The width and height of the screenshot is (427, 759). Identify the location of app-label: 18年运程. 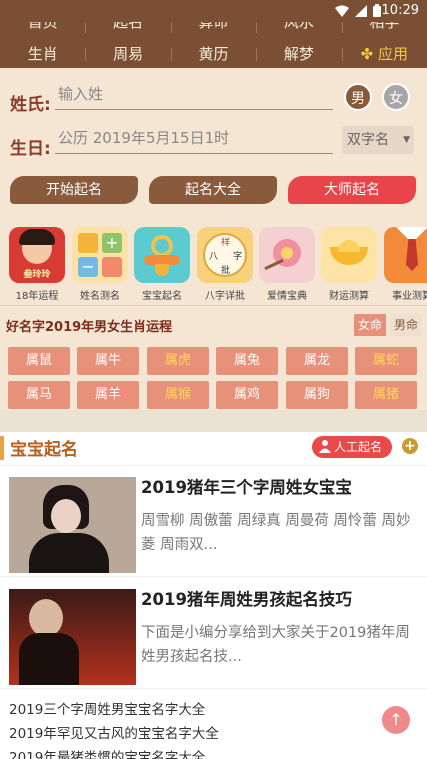
(37, 296).